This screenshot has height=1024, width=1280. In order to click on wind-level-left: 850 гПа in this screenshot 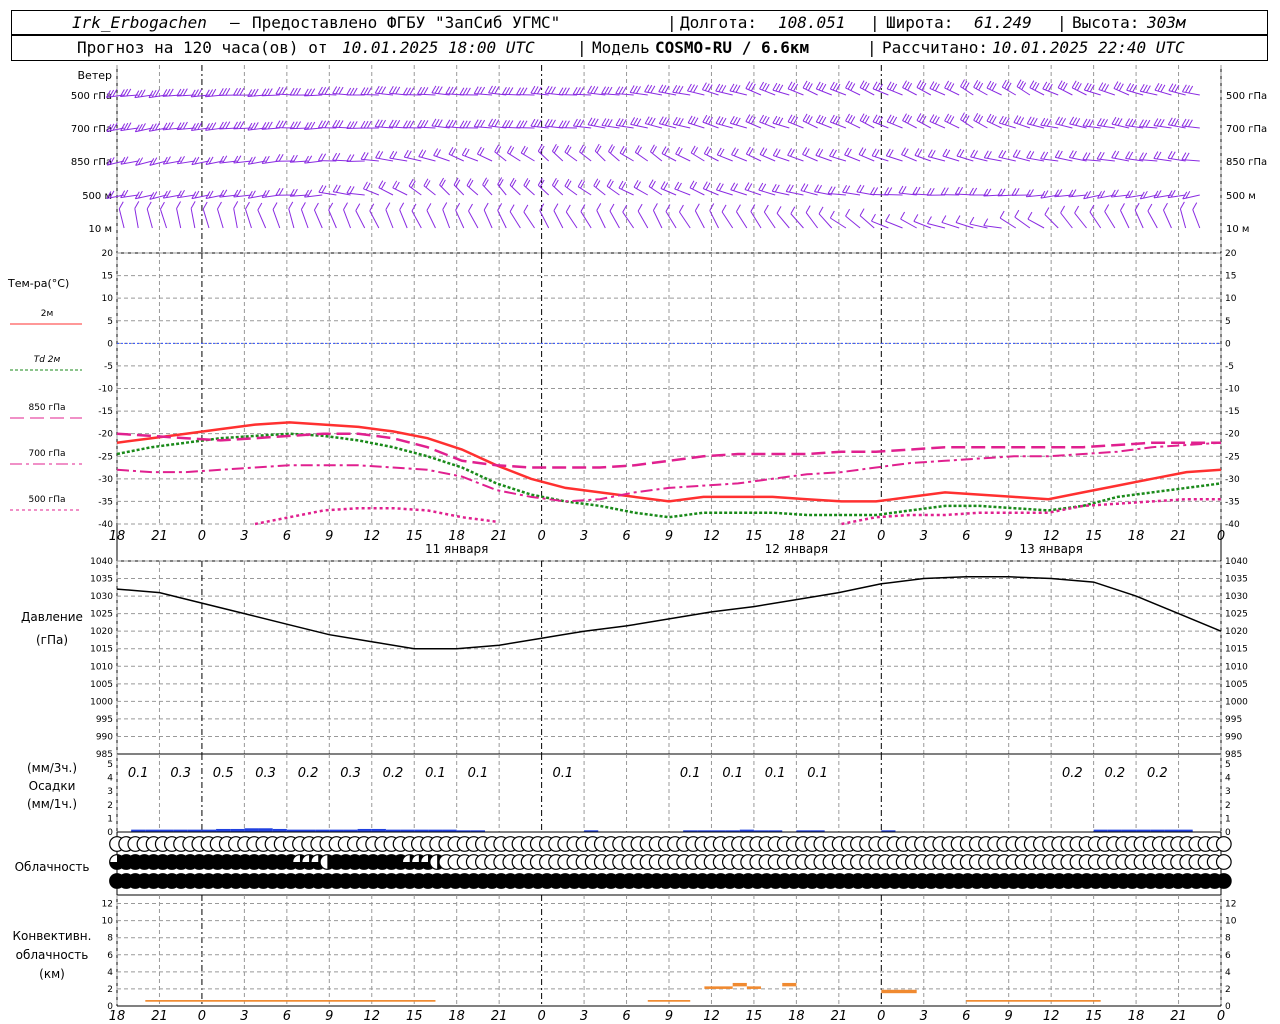, I will do `click(91, 162)`.